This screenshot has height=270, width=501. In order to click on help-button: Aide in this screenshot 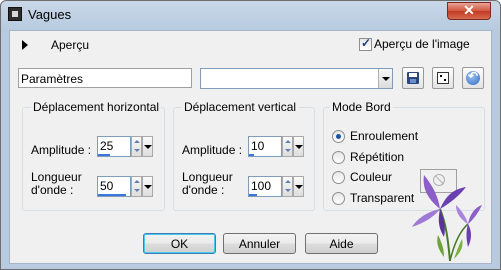, I will do `click(341, 243)`.